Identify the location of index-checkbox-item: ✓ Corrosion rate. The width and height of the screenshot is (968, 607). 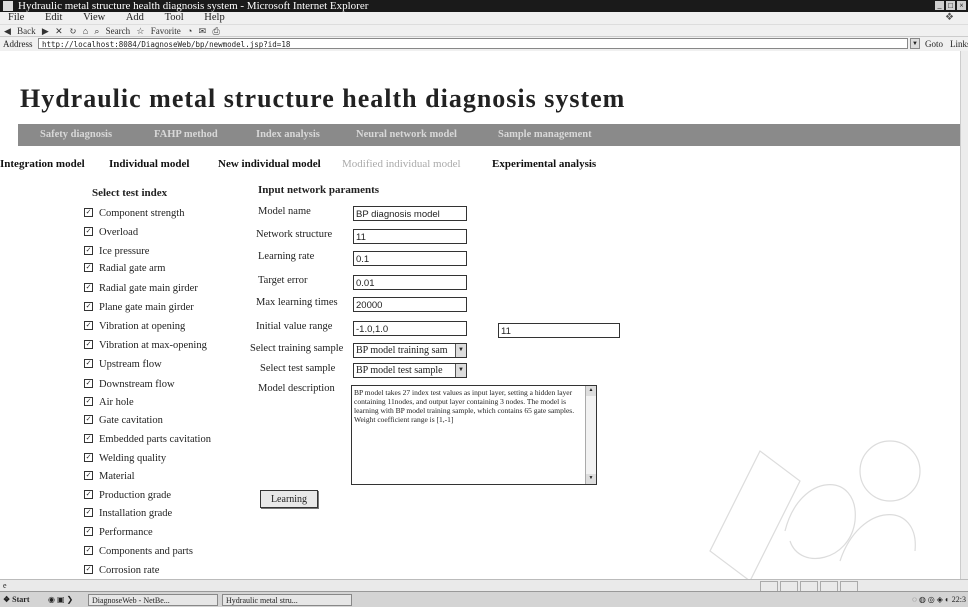
(121, 570).